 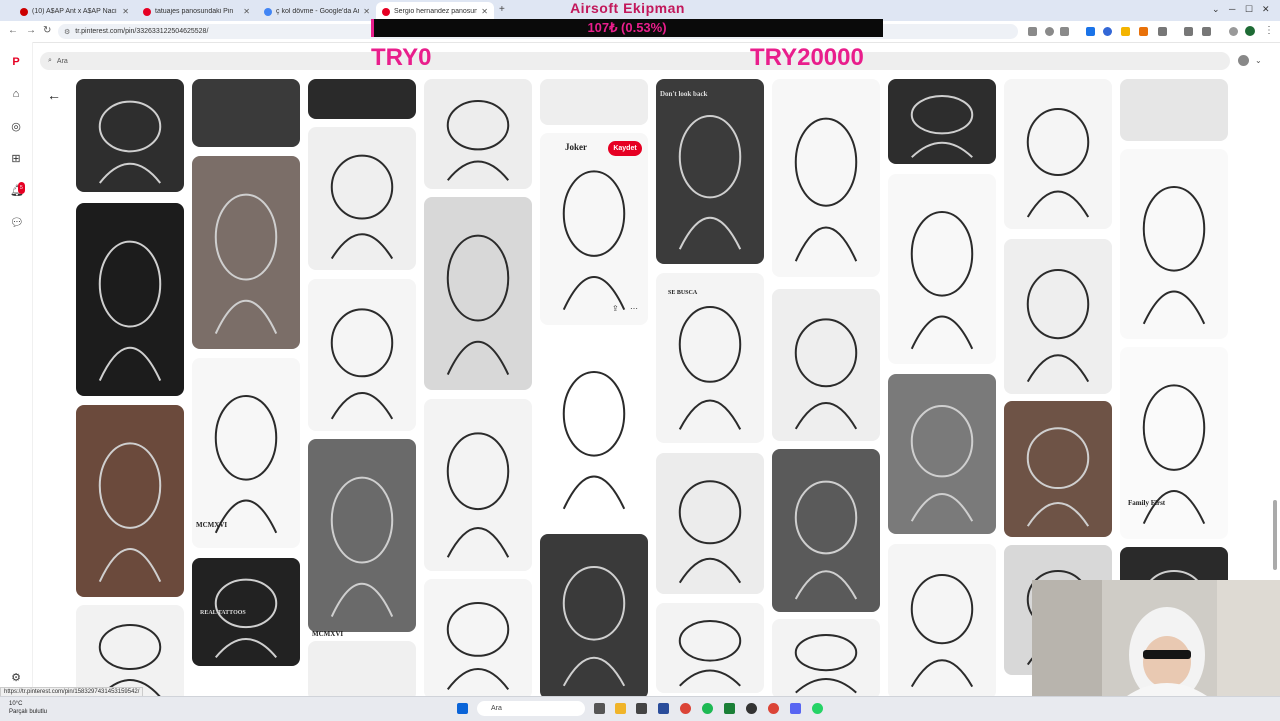 What do you see at coordinates (531, 708) in the screenshot?
I see `taskbar-search: Ara` at bounding box center [531, 708].